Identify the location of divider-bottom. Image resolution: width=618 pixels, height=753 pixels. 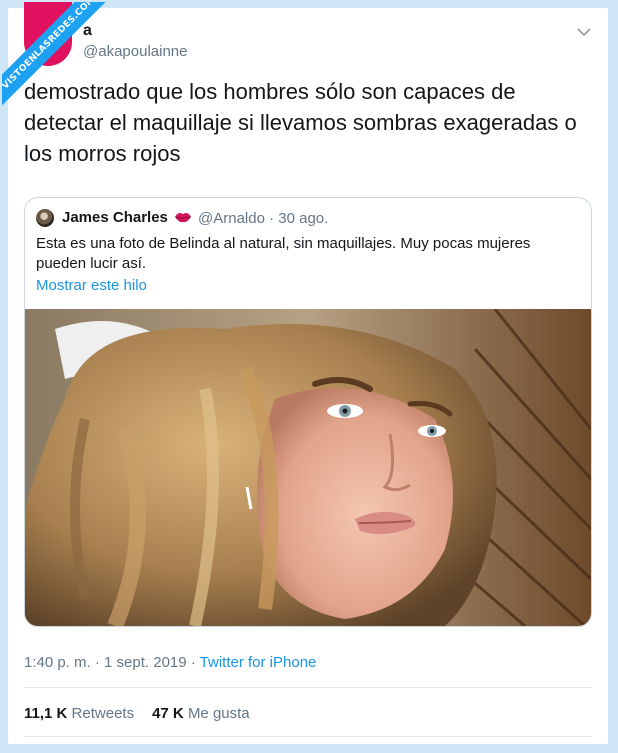
(308, 736).